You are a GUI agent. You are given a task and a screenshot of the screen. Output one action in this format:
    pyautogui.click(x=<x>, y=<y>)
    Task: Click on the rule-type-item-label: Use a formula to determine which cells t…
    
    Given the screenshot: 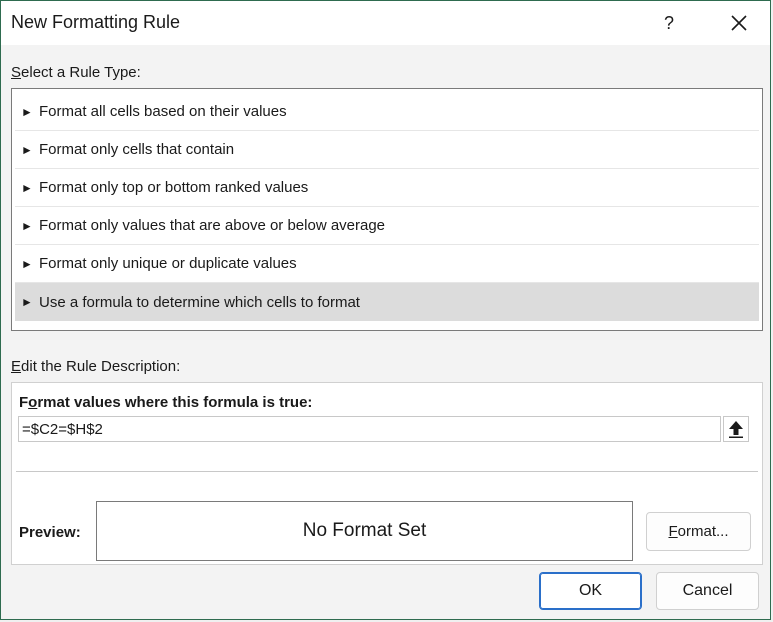 What is the action you would take?
    pyautogui.click(x=199, y=302)
    